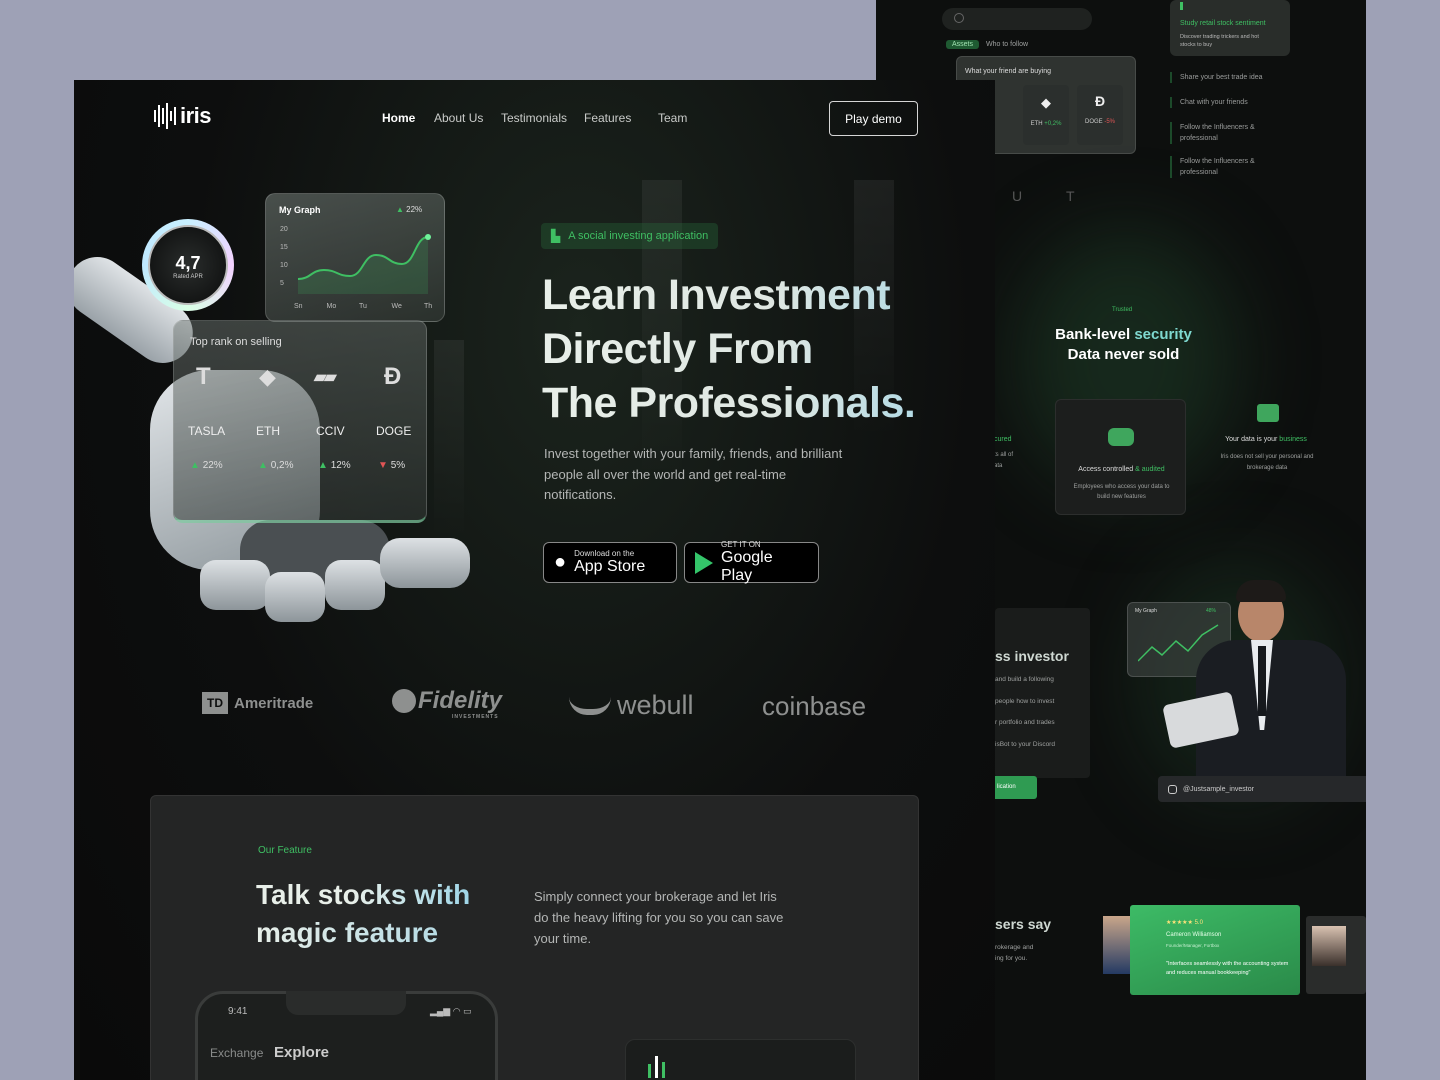 This screenshot has width=1440, height=1080. Describe the element at coordinates (267, 376) in the screenshot. I see `ethereum-icon: ◆` at that location.